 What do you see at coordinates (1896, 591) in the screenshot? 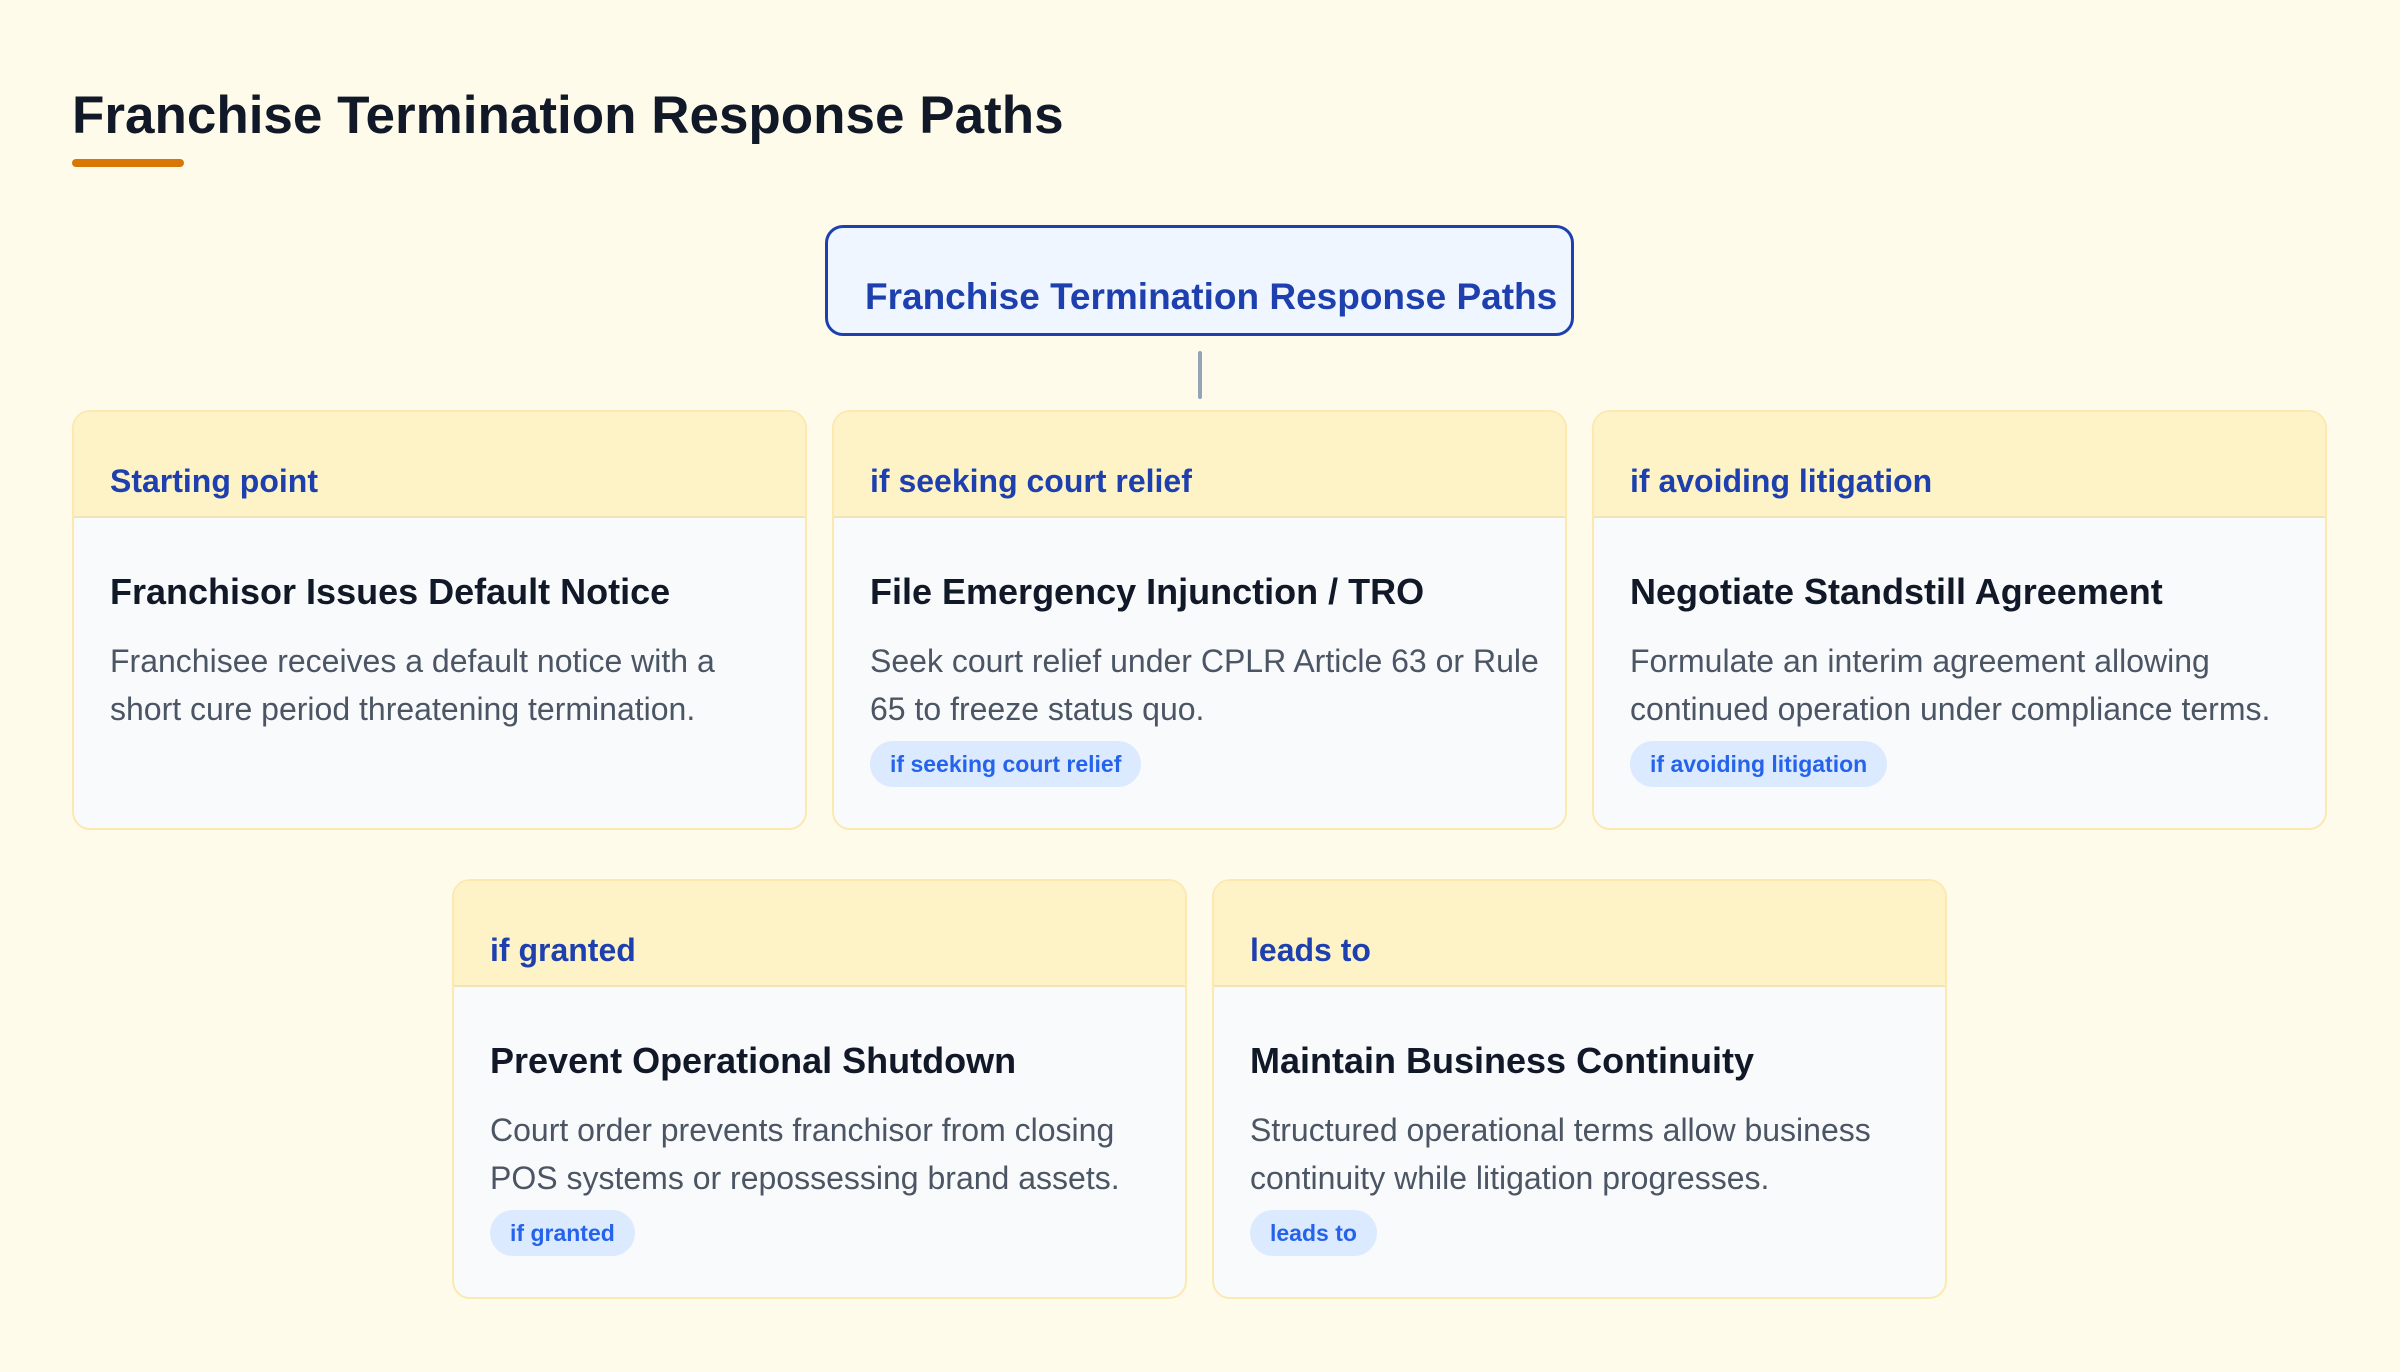
I see `card-title: Negotiate Standstill Agreement` at bounding box center [1896, 591].